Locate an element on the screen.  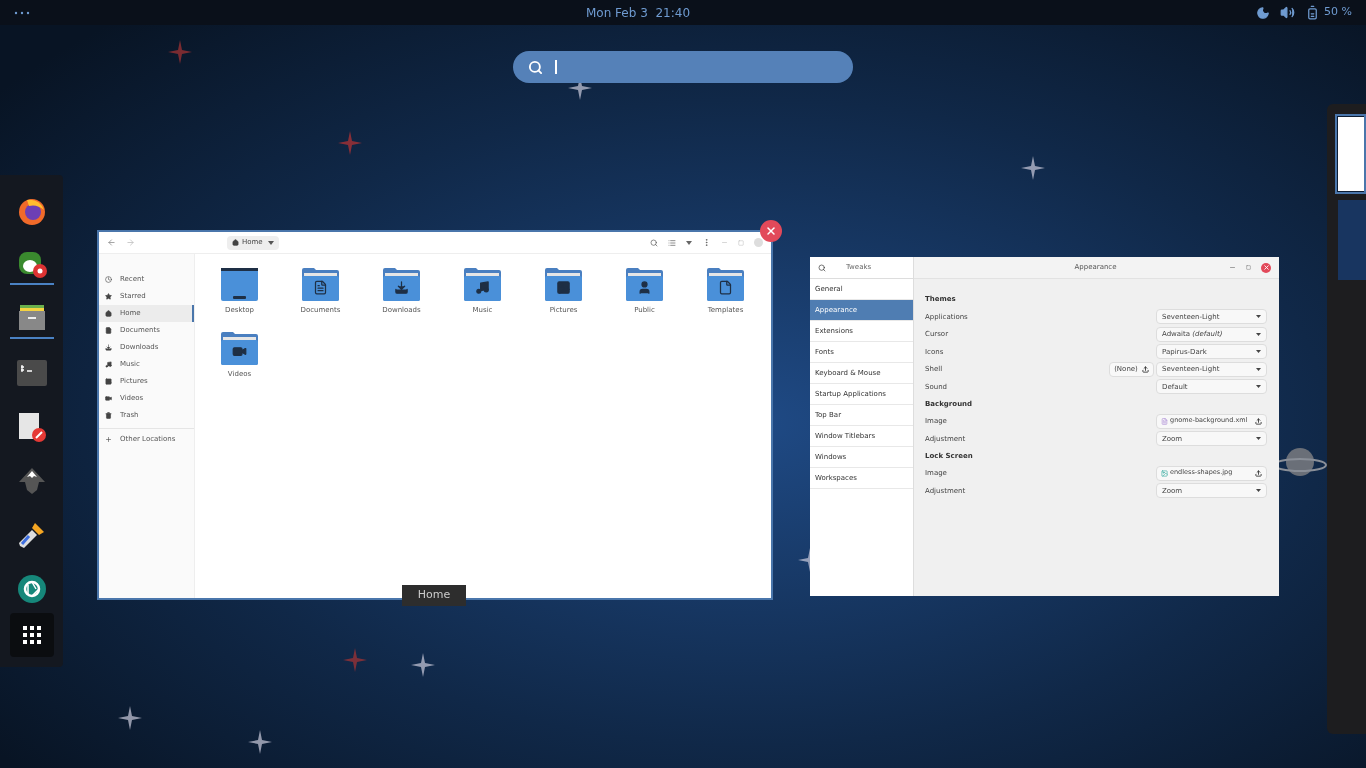
search-field is located at coordinates (683, 67).